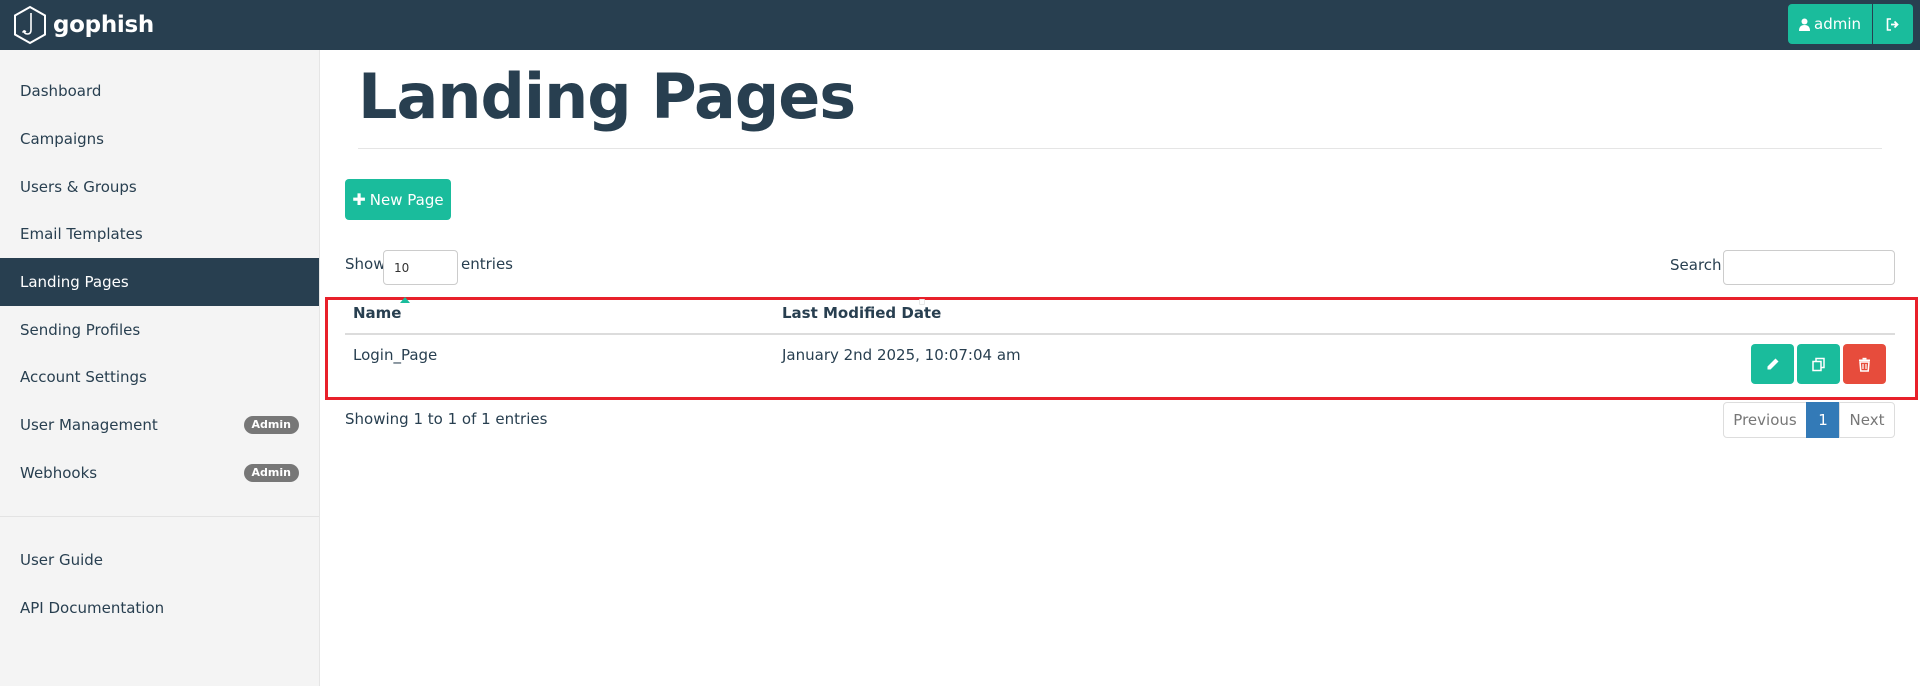  Describe the element at coordinates (61, 91) in the screenshot. I see `sidebar-item-label: Dashboard` at that location.